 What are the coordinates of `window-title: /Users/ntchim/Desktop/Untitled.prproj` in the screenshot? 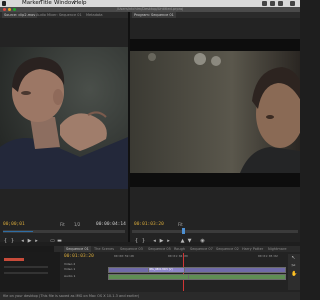 It's located at (150, 9).